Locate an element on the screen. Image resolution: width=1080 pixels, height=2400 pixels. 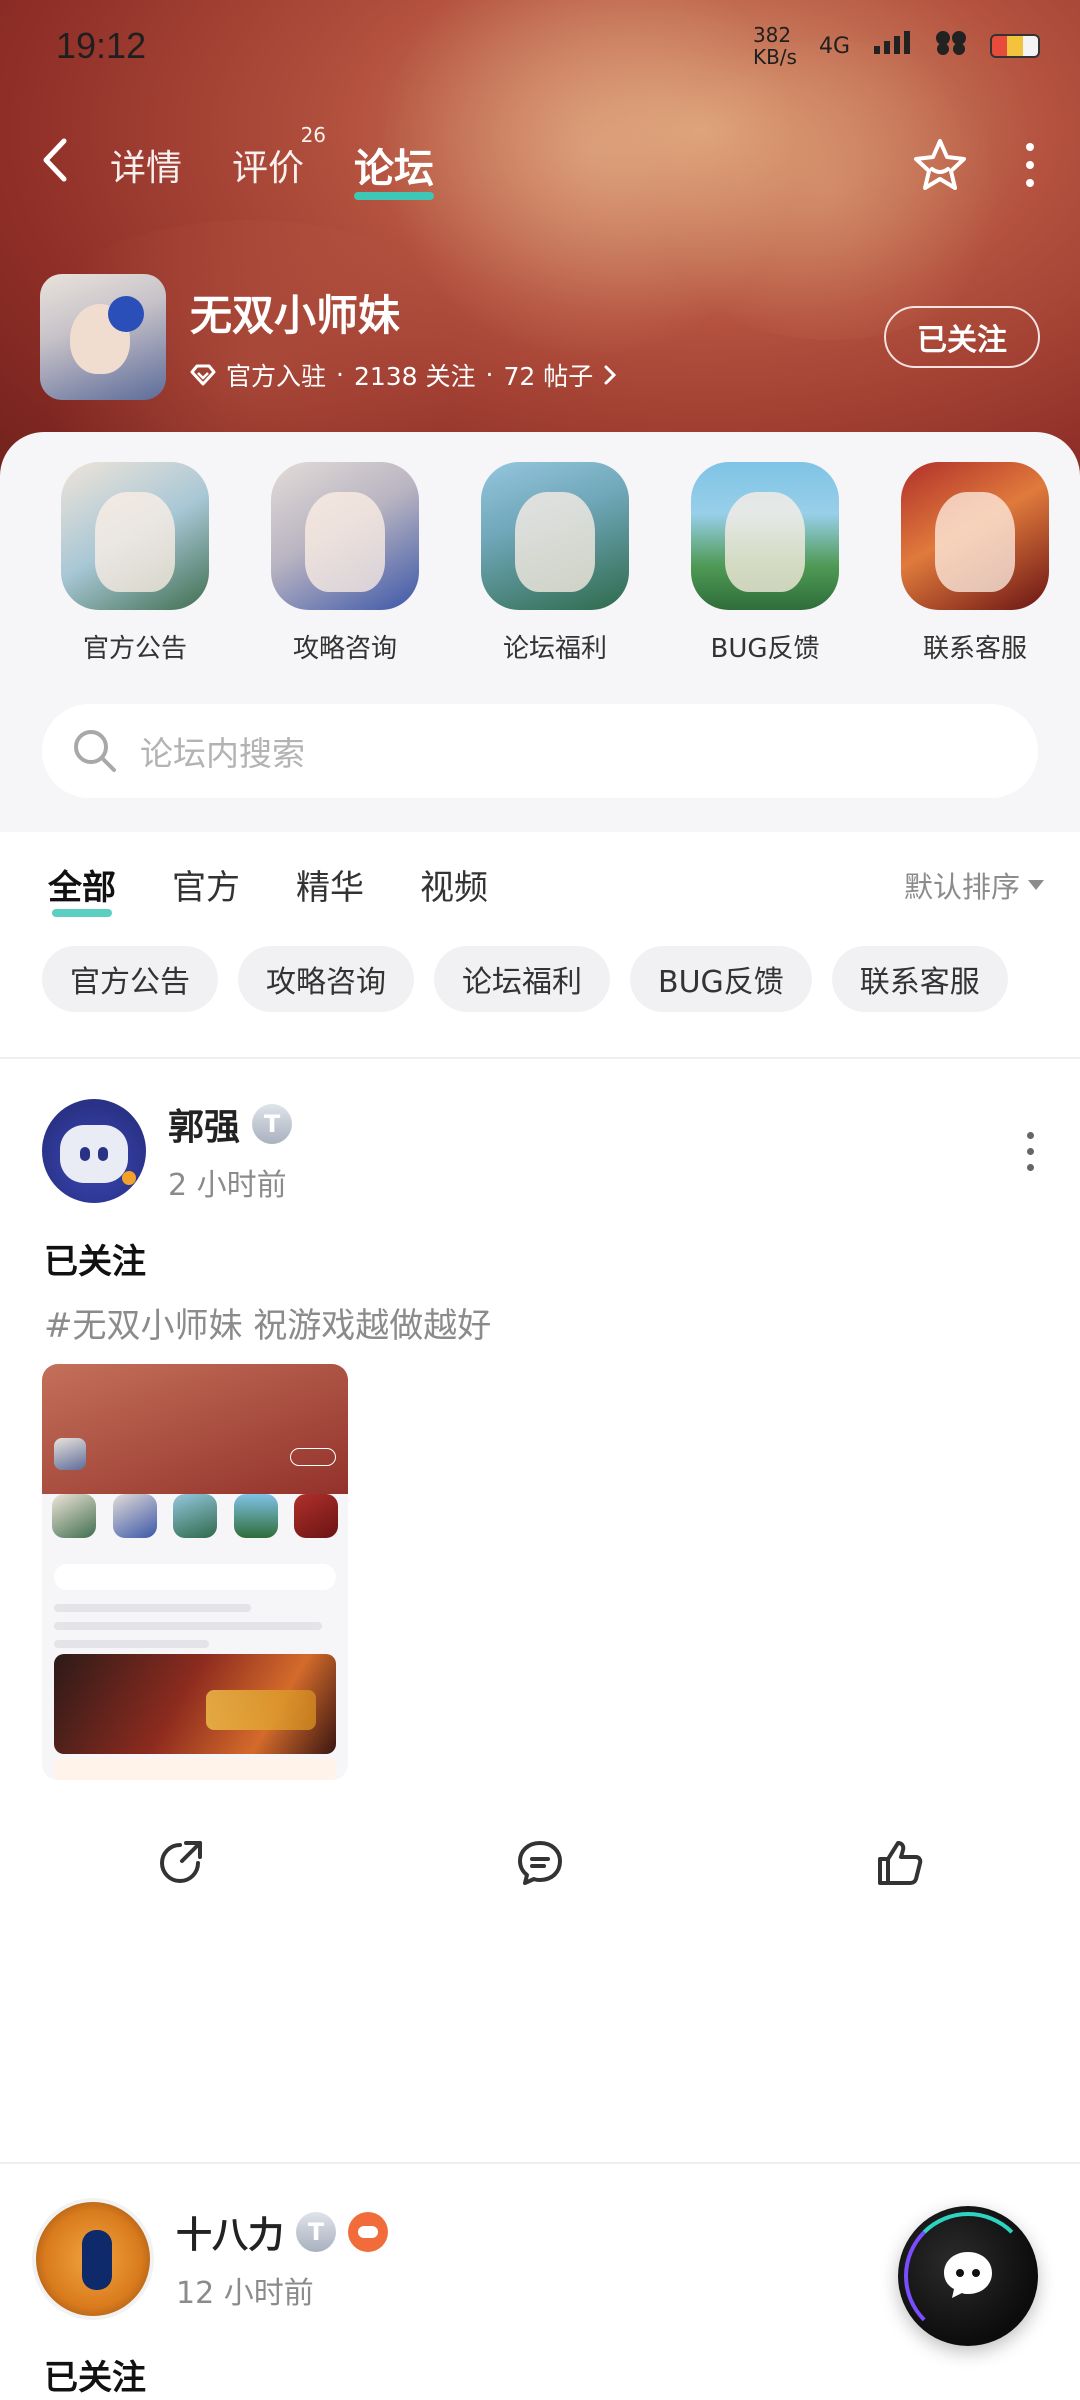
tab-forum-label: 论坛 is located at coordinates (394, 169).